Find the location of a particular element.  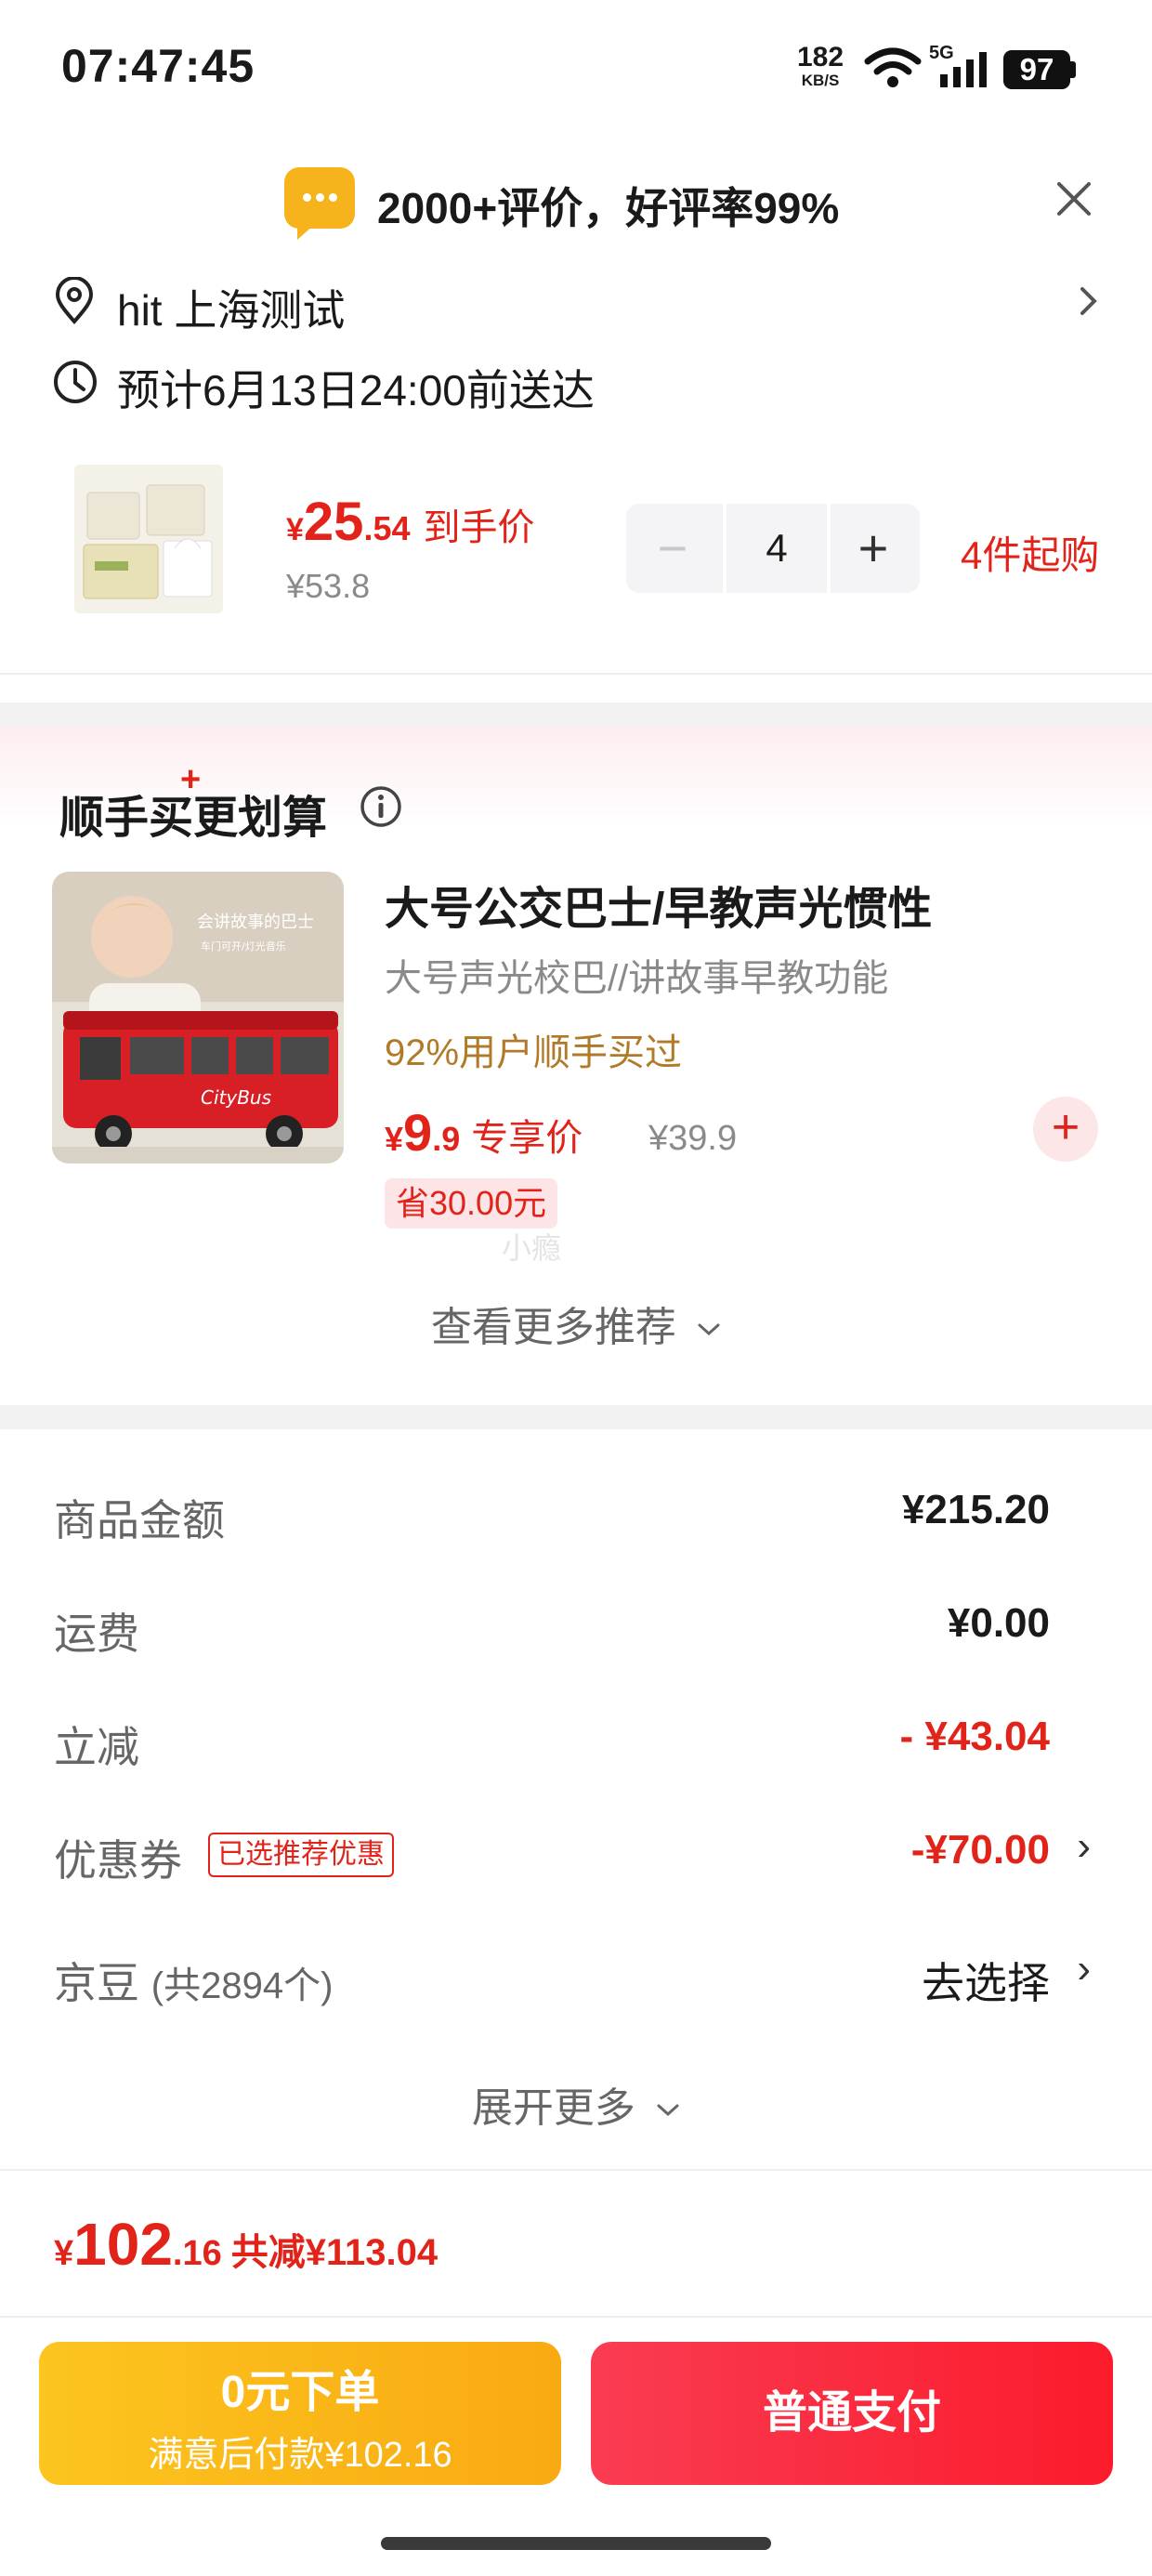

network-speed-unit: KB/S is located at coordinates (820, 80).